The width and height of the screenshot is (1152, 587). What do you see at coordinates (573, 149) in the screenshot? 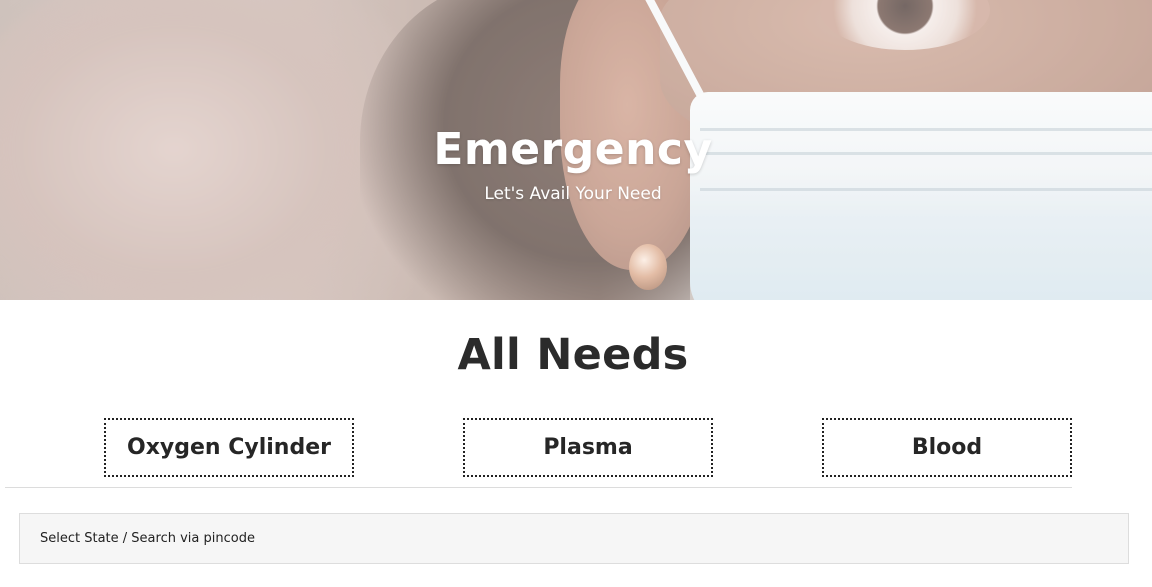
I see `hero-title: Emergency` at bounding box center [573, 149].